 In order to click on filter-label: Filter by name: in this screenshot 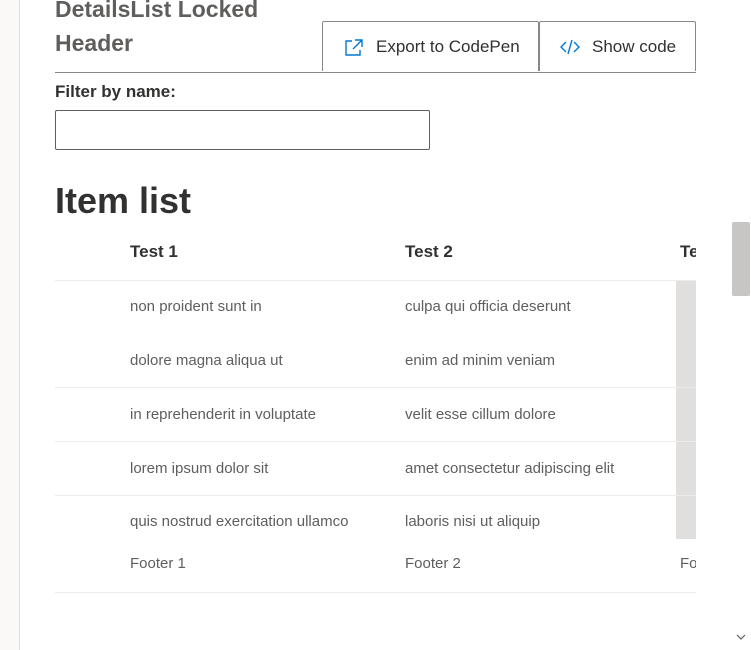, I will do `click(115, 91)`.